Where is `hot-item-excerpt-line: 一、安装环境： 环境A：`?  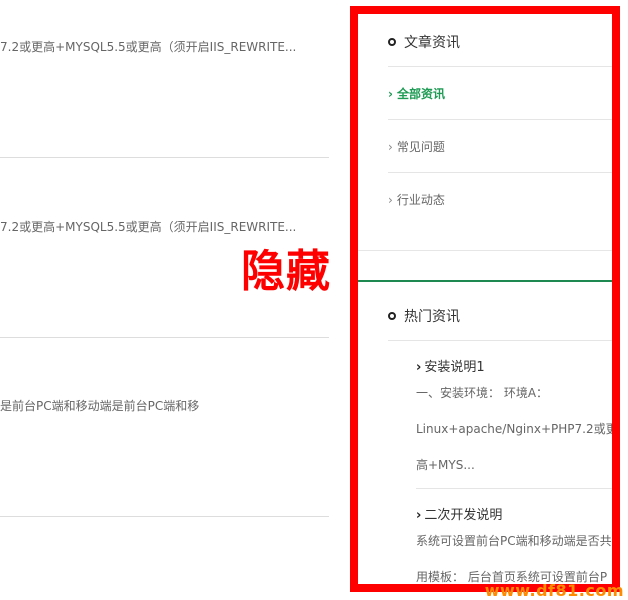 hot-item-excerpt-line: 一、安装环境： 环境A： is located at coordinates (482, 393).